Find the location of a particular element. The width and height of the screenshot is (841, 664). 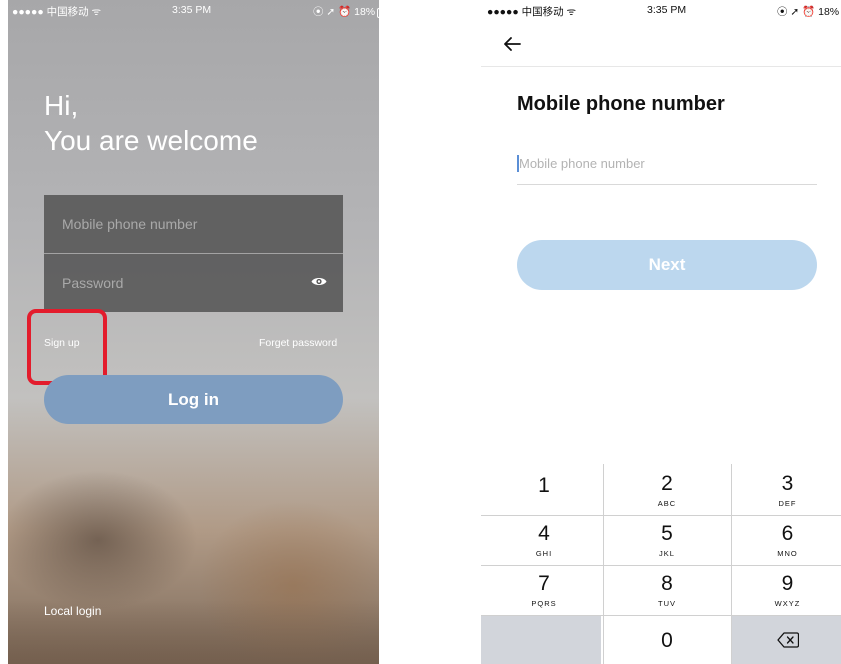

numeric-keypad: 1 2 ABC 3 DEF 4 GHI 5 JKL 6 MNO 7 PQRS 8 is located at coordinates (661, 564).